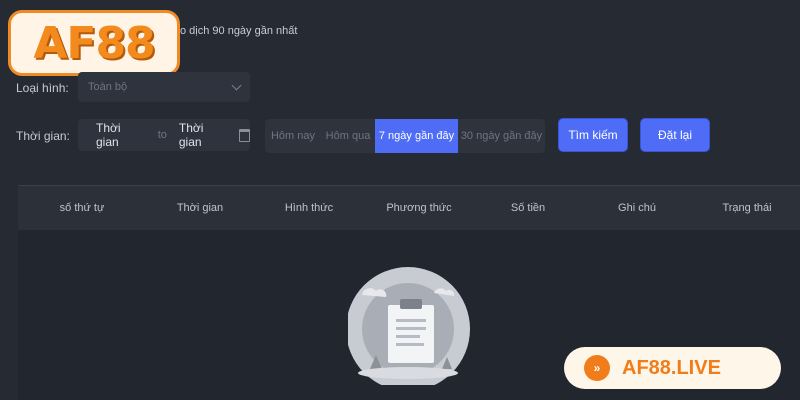 The image size is (800, 400). I want to click on range-7days-button: 7 ngày gần đây, so click(416, 136).